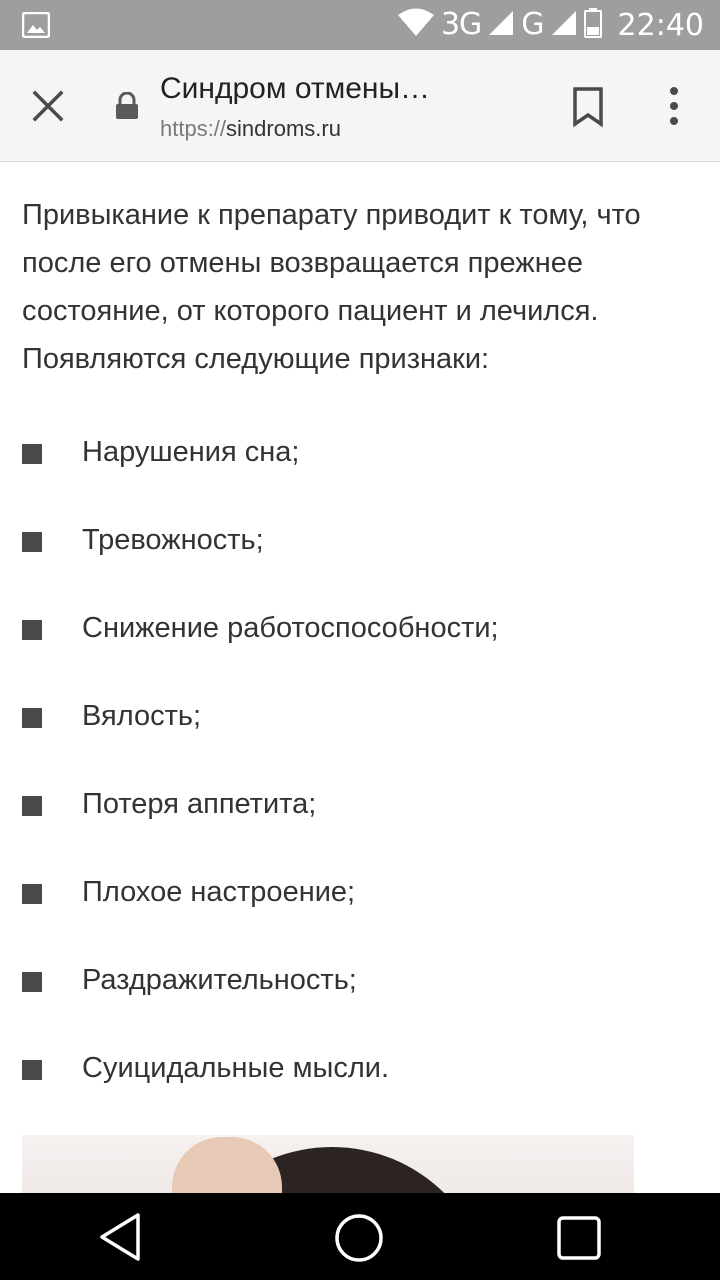  I want to click on article-image, so click(328, 1164).